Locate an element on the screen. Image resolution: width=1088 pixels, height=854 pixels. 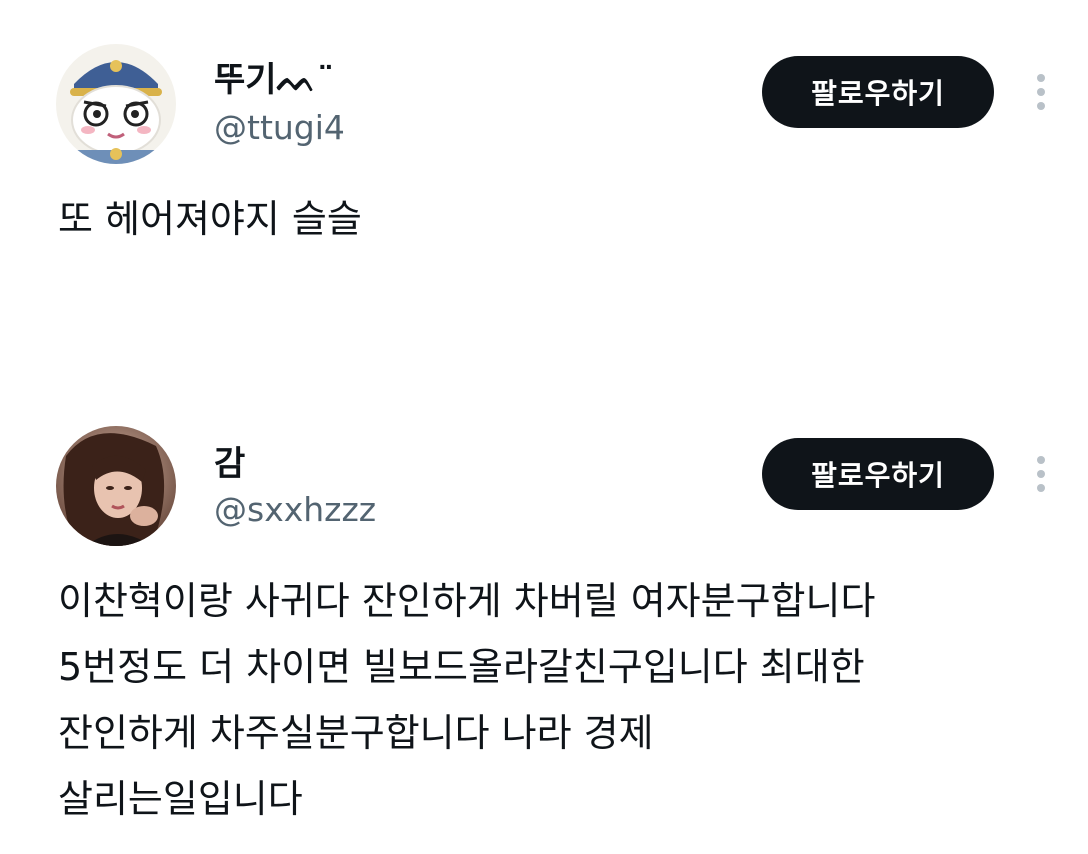
user-handle: @sxxhzzz is located at coordinates (295, 509).